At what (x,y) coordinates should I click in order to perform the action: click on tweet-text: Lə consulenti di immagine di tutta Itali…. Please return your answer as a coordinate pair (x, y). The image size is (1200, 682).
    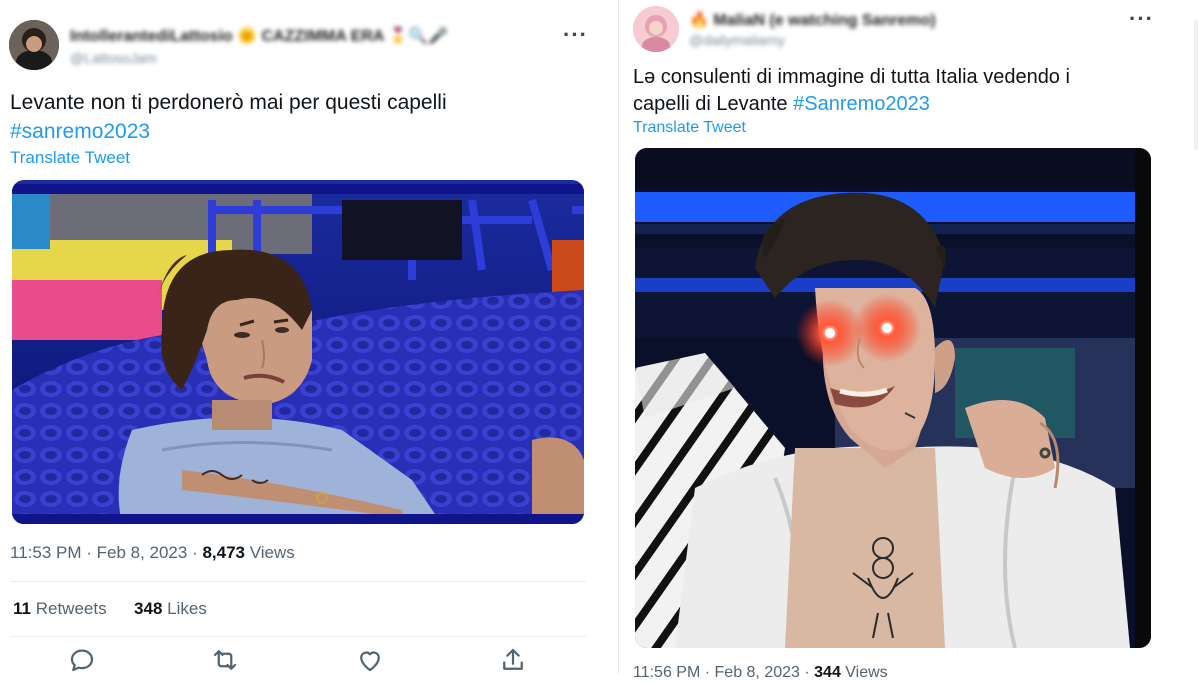
    Looking at the image, I should click on (898, 91).